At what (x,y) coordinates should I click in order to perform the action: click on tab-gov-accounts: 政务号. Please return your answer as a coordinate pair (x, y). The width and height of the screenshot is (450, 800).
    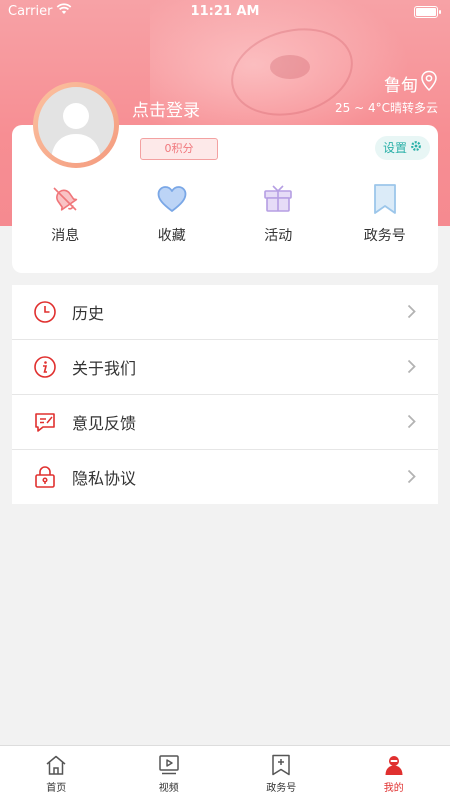
    Looking at the image, I should click on (281, 773).